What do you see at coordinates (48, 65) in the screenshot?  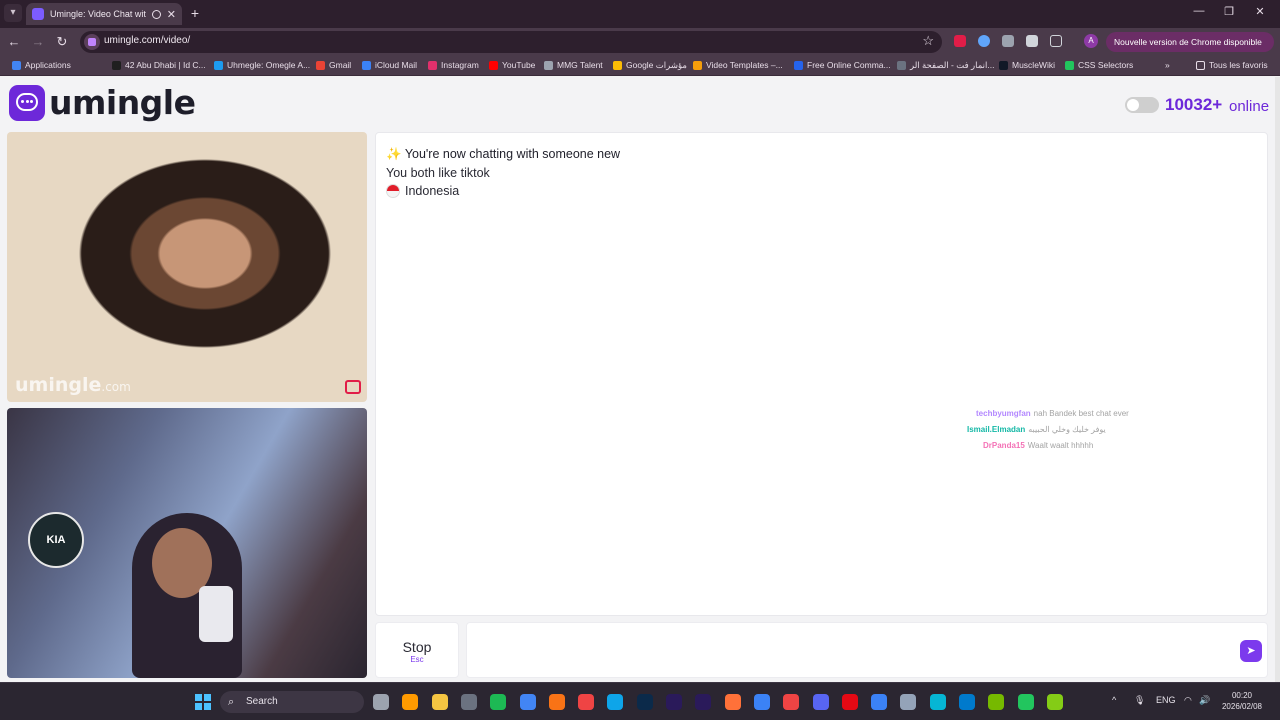 I see `bookmark-label: Applications` at bounding box center [48, 65].